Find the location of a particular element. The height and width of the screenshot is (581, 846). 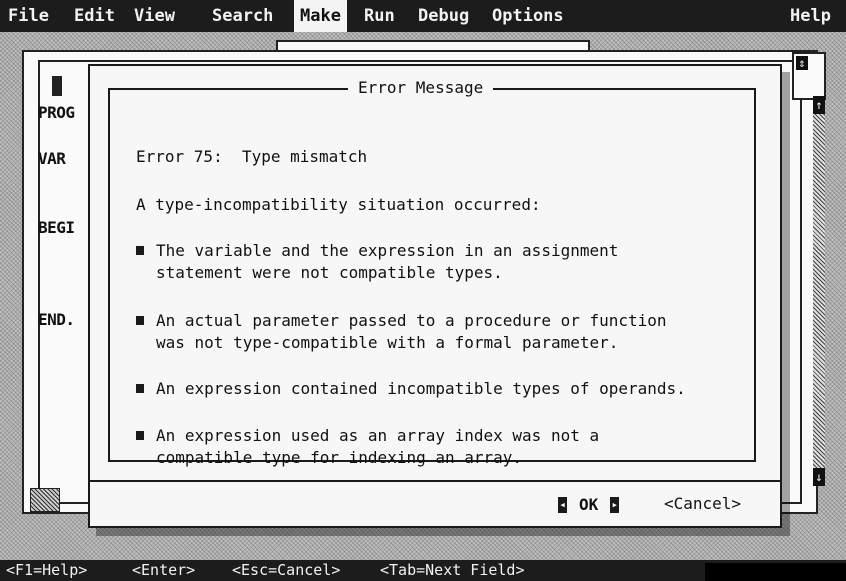

code-line: END. is located at coordinates (56, 319).